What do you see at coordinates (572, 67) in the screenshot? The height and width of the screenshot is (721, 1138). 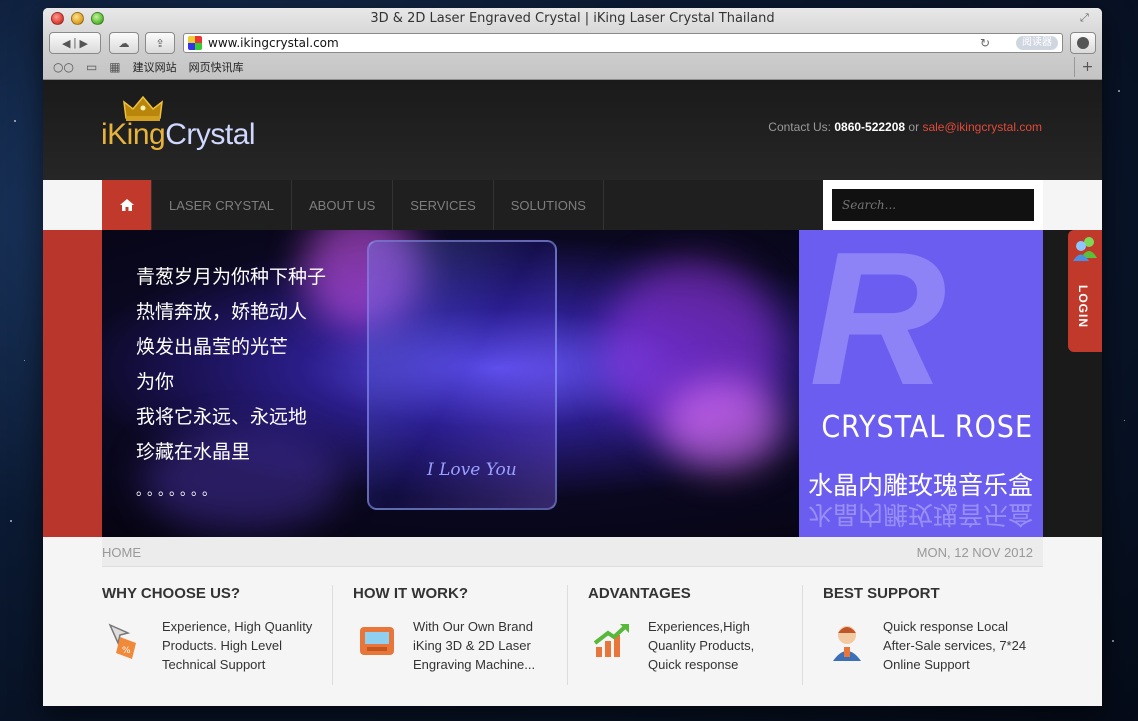 I see `bookmarks-bar: ○○ ▭ ▦ 建议网站 网页快讯库 +` at bounding box center [572, 67].